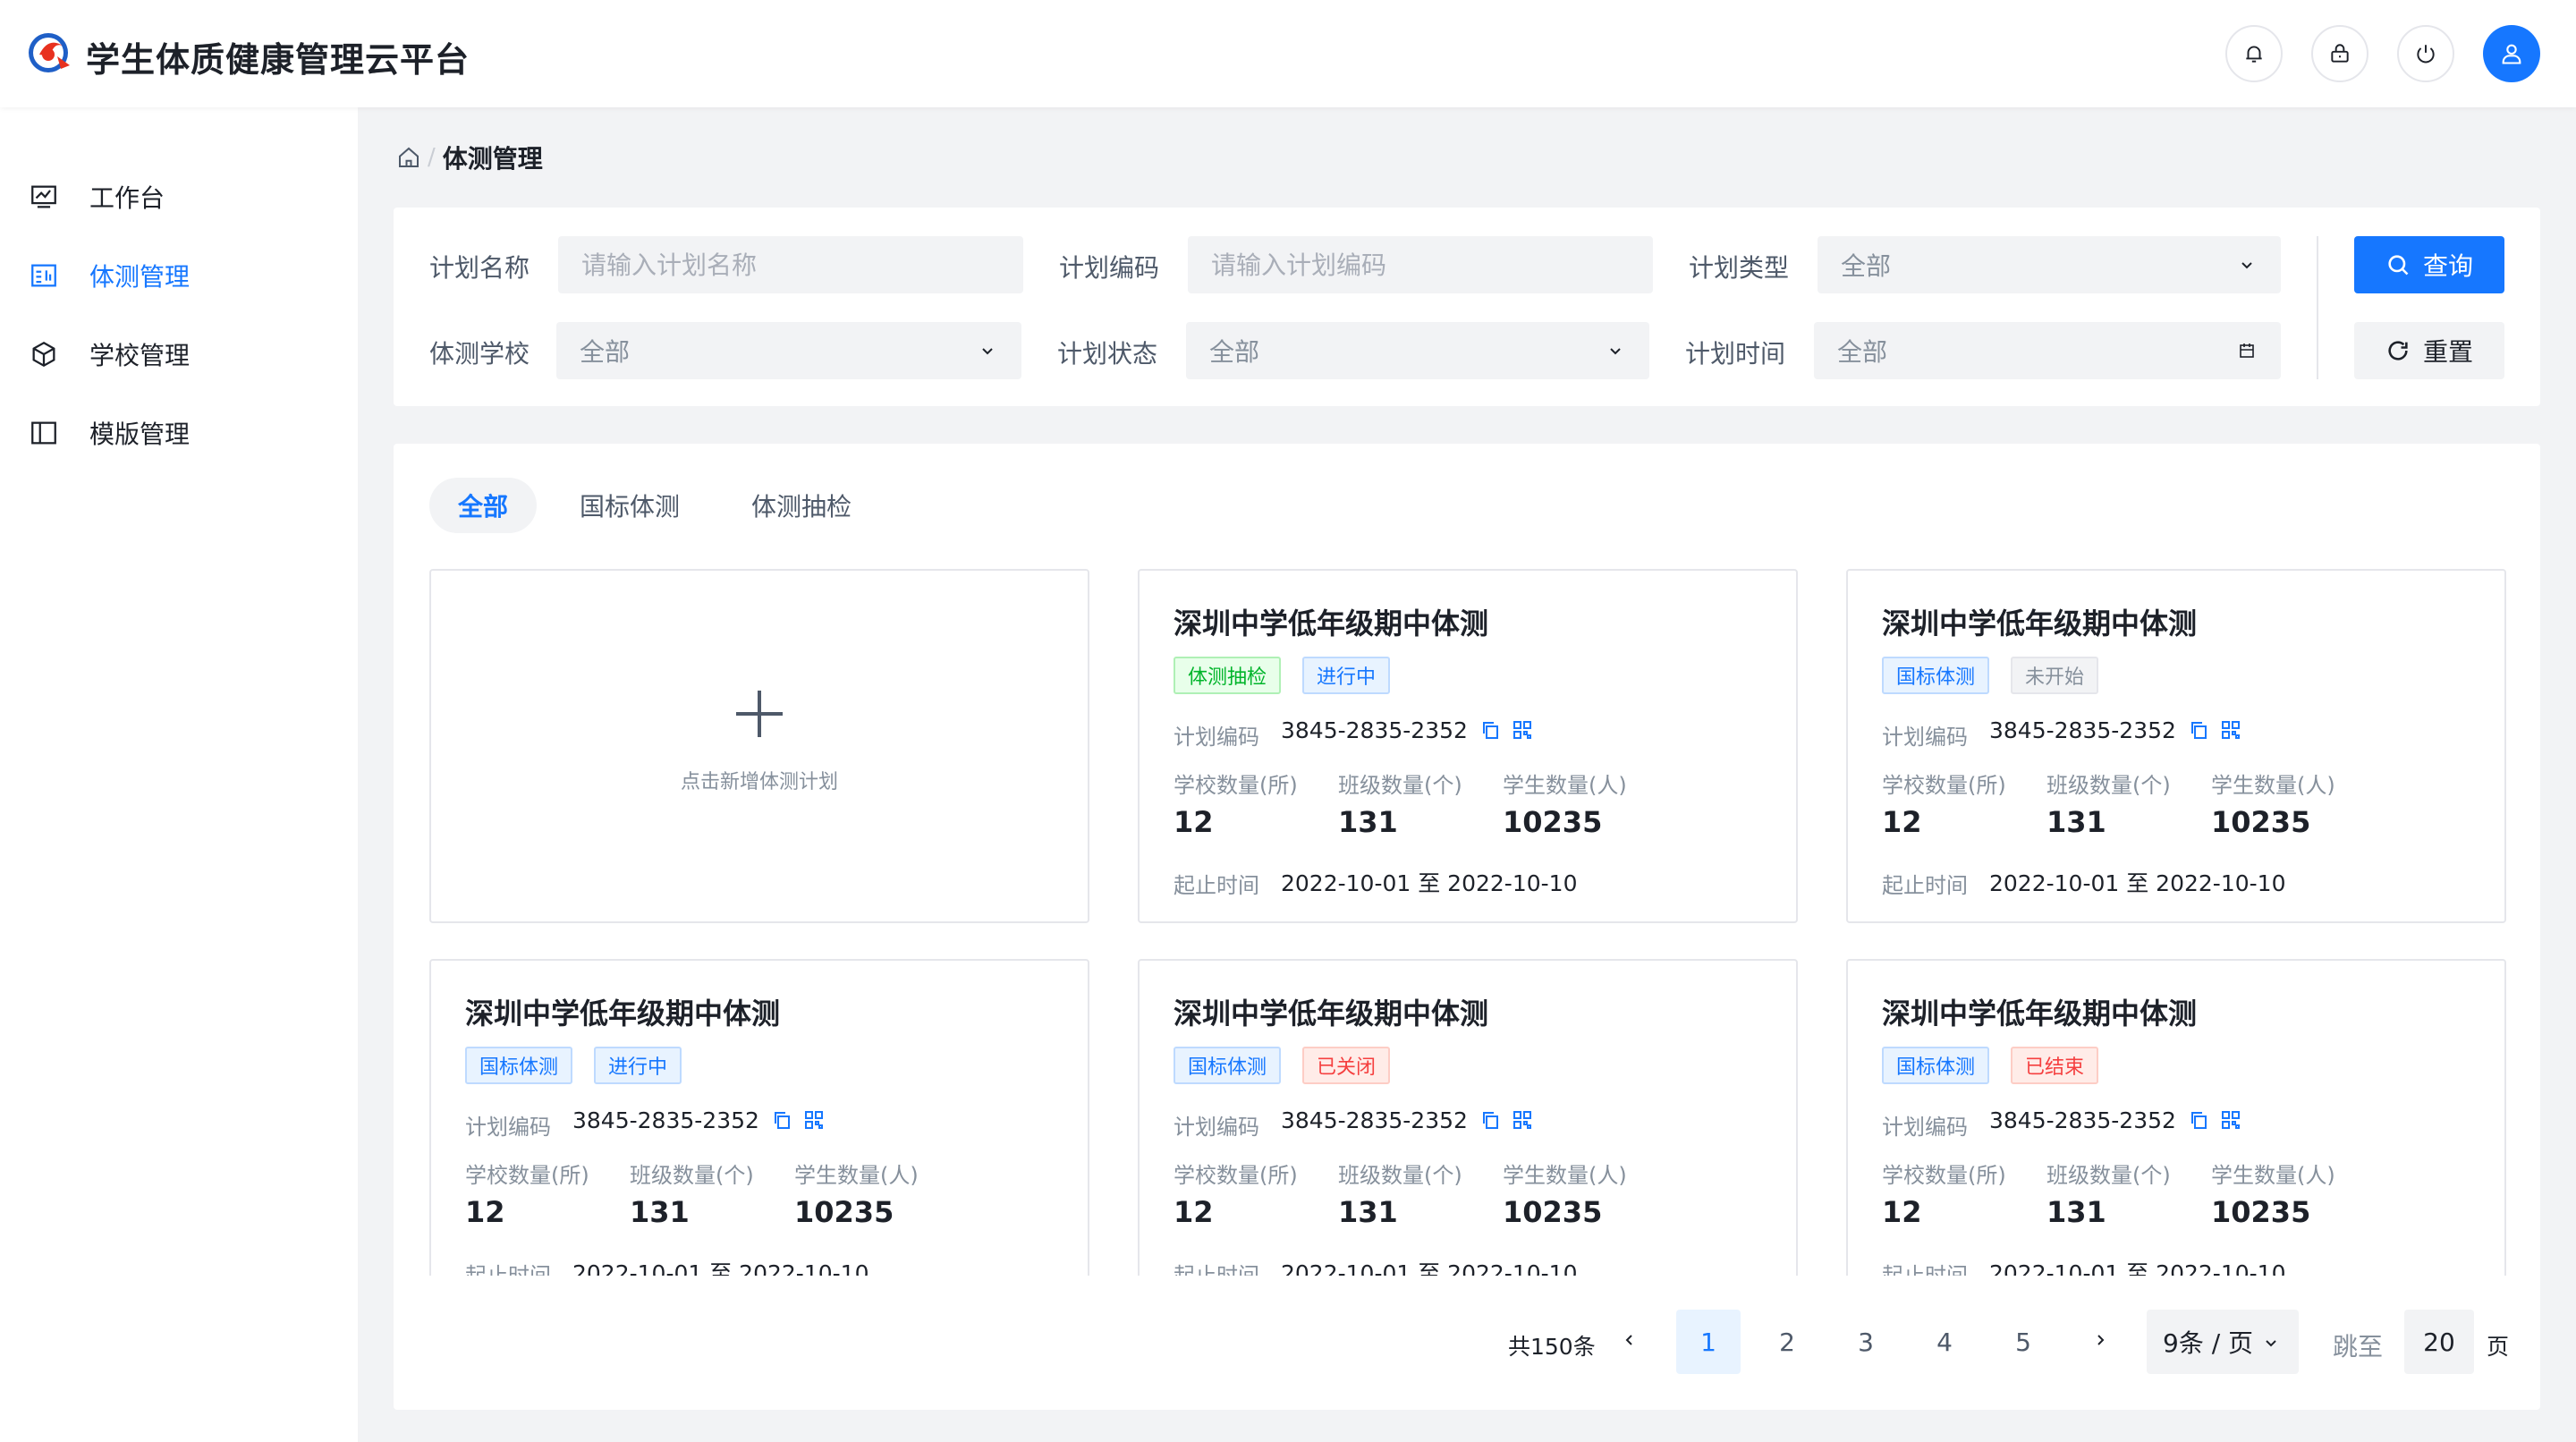  I want to click on sidebar-item-template-management: 模版管理, so click(179, 433).